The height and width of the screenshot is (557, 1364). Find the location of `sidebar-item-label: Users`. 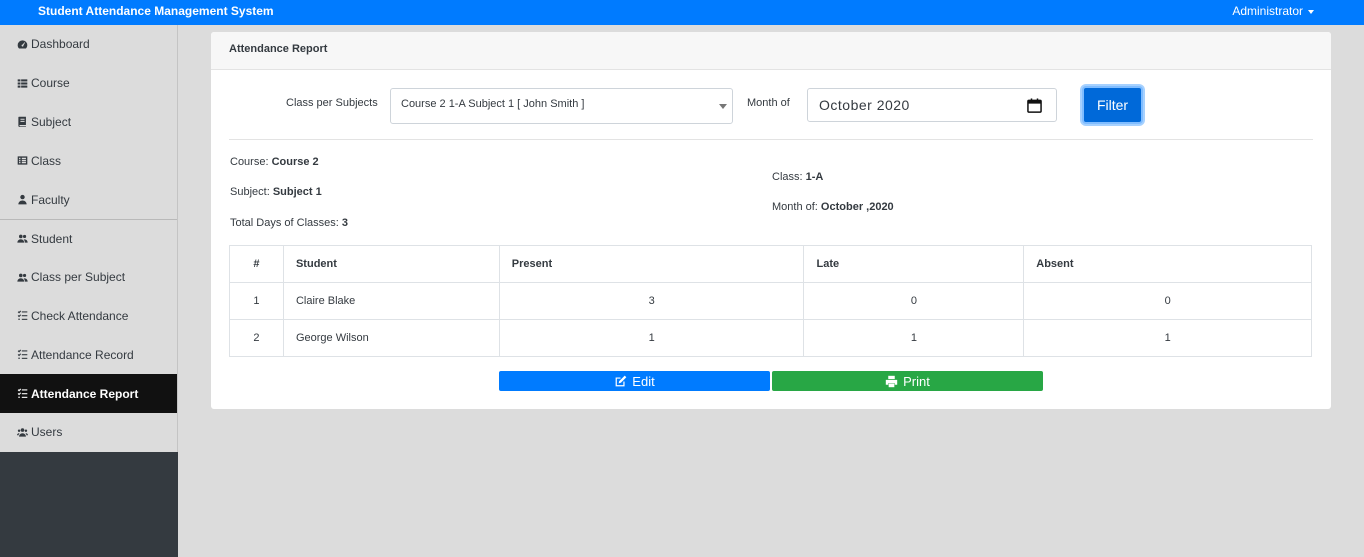

sidebar-item-label: Users is located at coordinates (47, 432).